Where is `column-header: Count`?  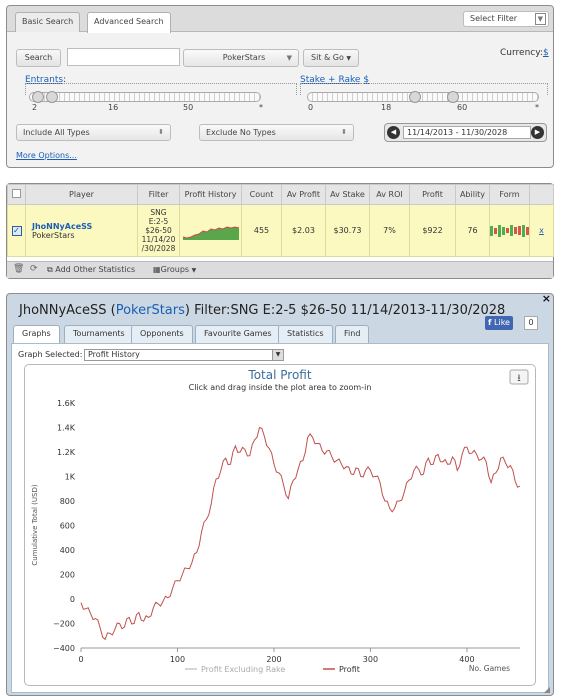
column-header: Count is located at coordinates (261, 194).